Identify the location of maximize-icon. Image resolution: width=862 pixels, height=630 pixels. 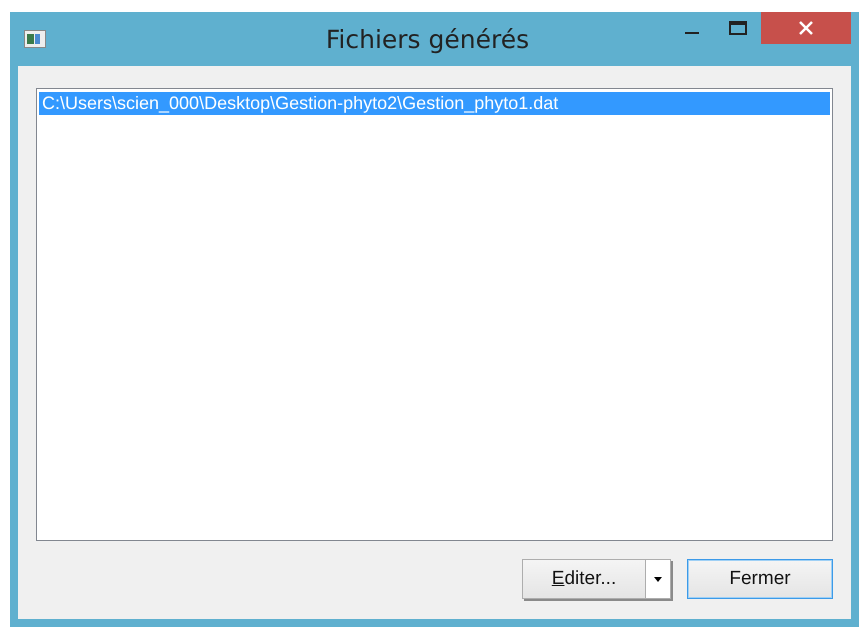
(738, 28).